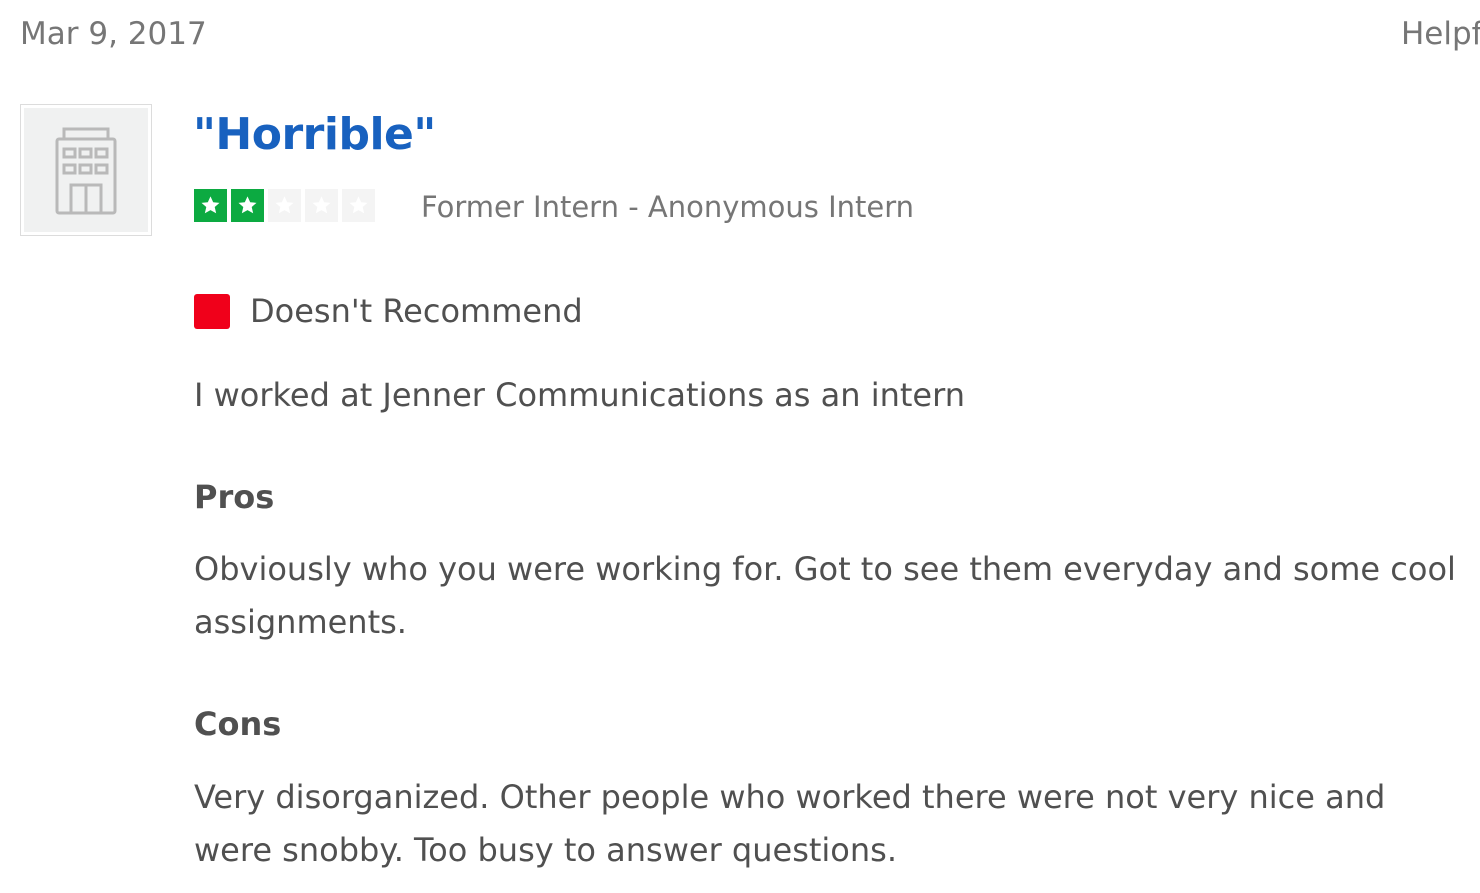 Image resolution: width=1480 pixels, height=893 pixels. What do you see at coordinates (234, 497) in the screenshot?
I see `pros-heading: Pros` at bounding box center [234, 497].